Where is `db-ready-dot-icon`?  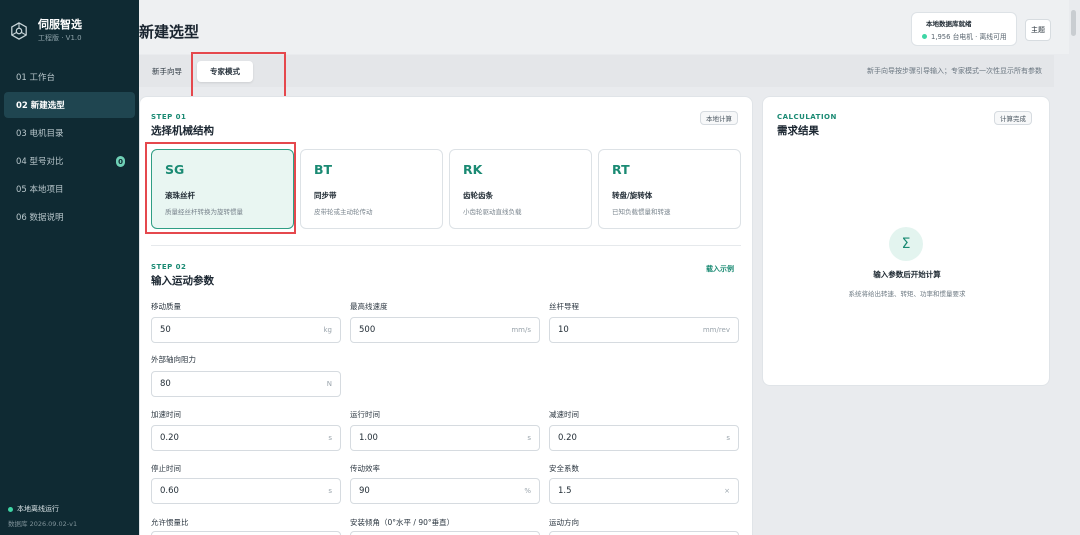
db-ready-dot-icon is located at coordinates (924, 36).